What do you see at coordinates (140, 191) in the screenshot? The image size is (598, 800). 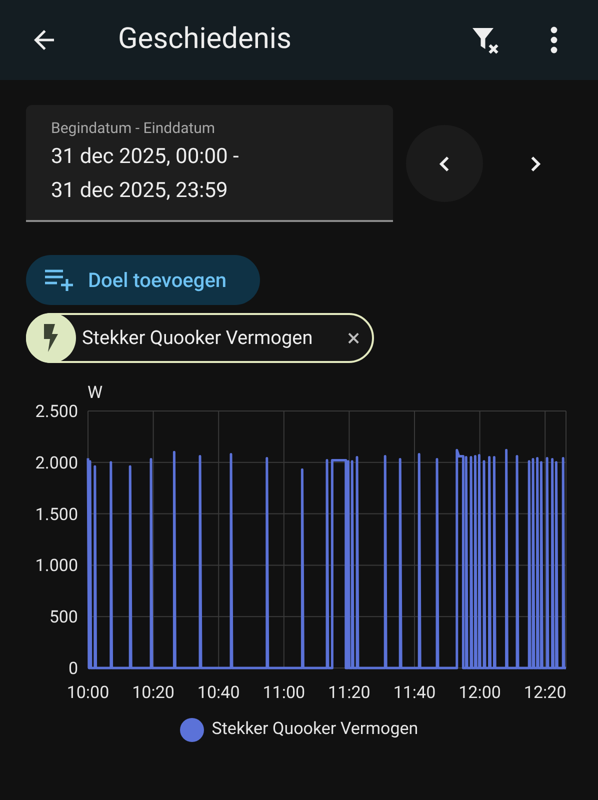 I see `date-range-value: 31 dec 2025, 23:59` at bounding box center [140, 191].